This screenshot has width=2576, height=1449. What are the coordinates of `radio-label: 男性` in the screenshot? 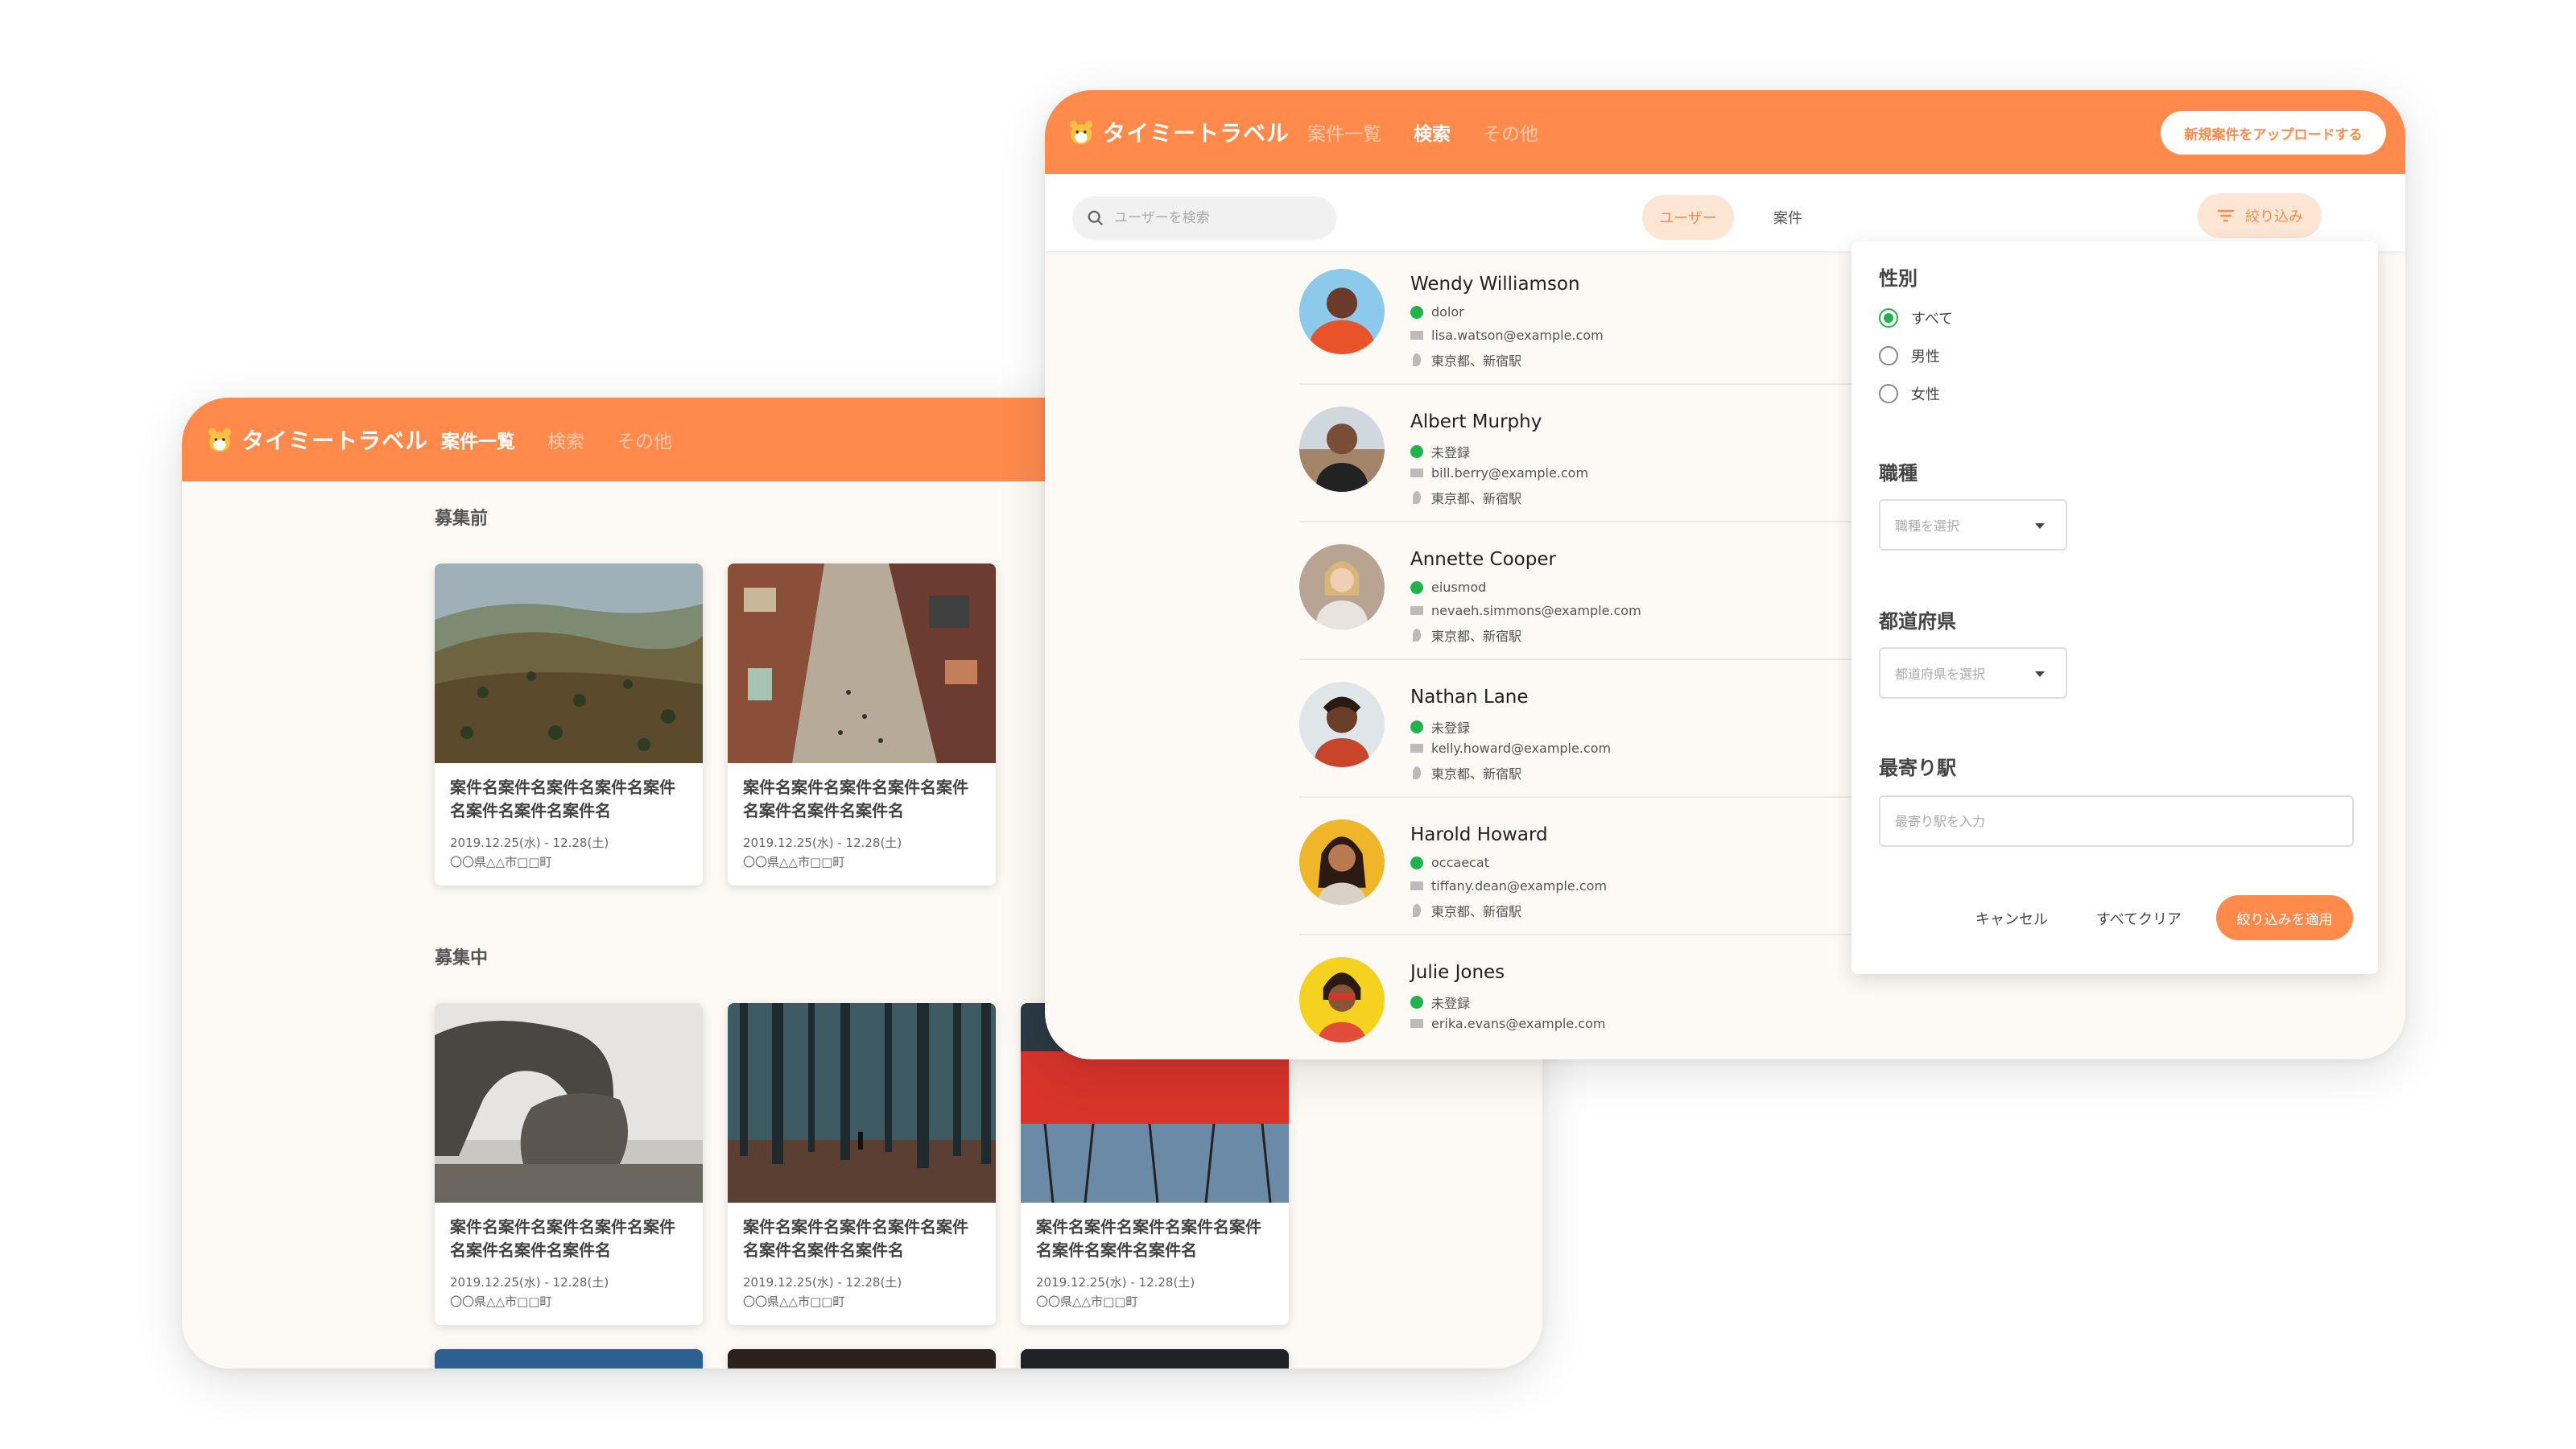 It's located at (1926, 357).